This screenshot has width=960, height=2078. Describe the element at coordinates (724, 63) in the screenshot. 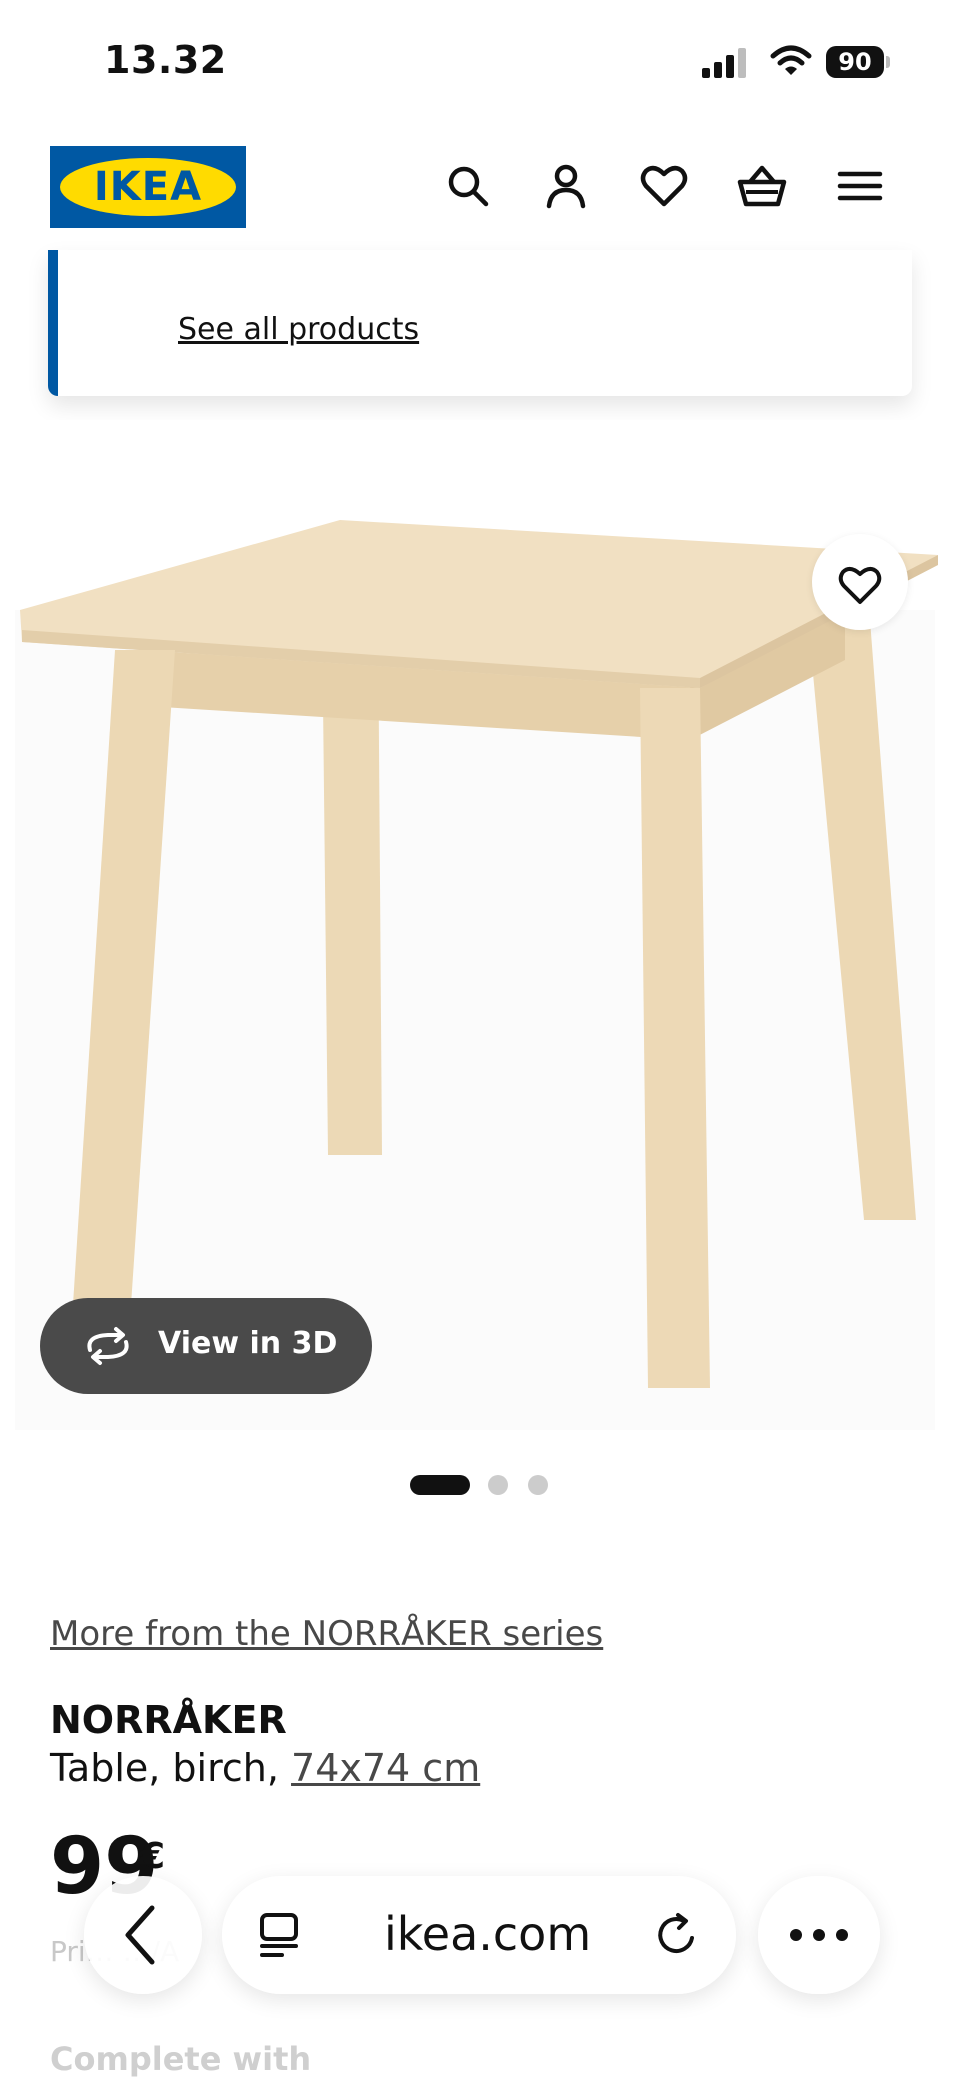

I see `cellular-signal-icon` at that location.